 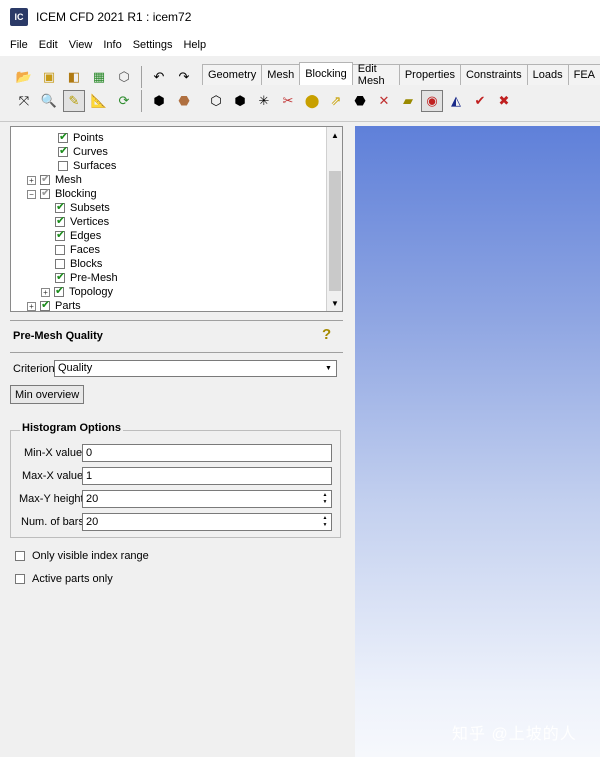 What do you see at coordinates (83, 151) in the screenshot?
I see `tree-item-curves: Curves` at bounding box center [83, 151].